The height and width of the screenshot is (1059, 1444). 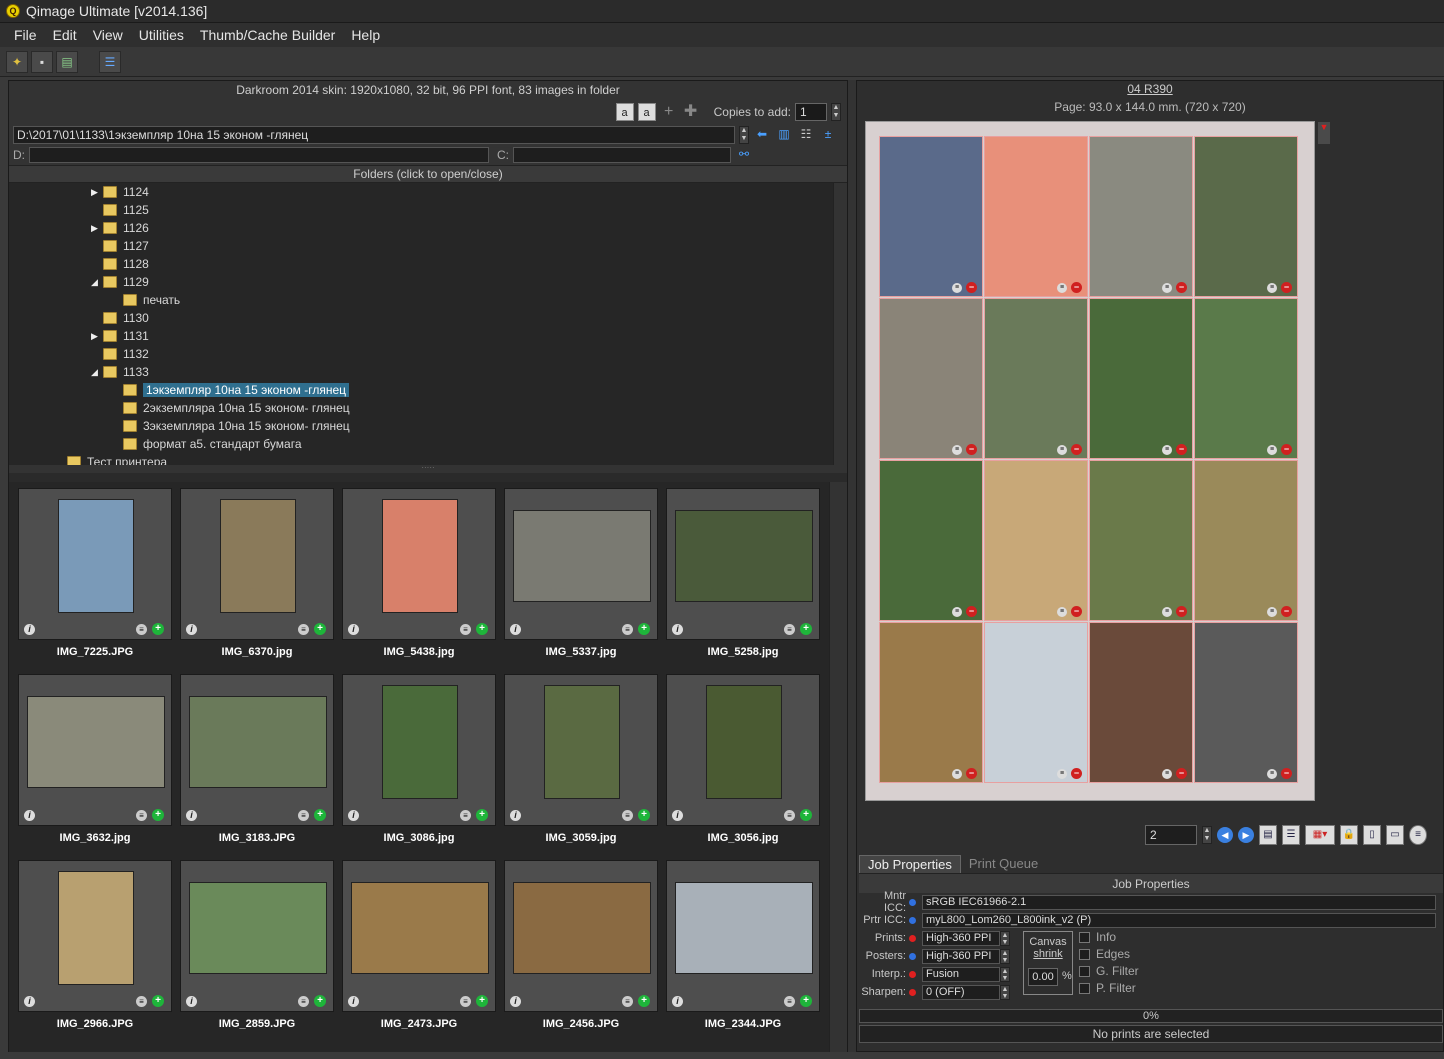 What do you see at coordinates (120, 228) in the screenshot?
I see `tree-folder-row: ▶ 1126` at bounding box center [120, 228].